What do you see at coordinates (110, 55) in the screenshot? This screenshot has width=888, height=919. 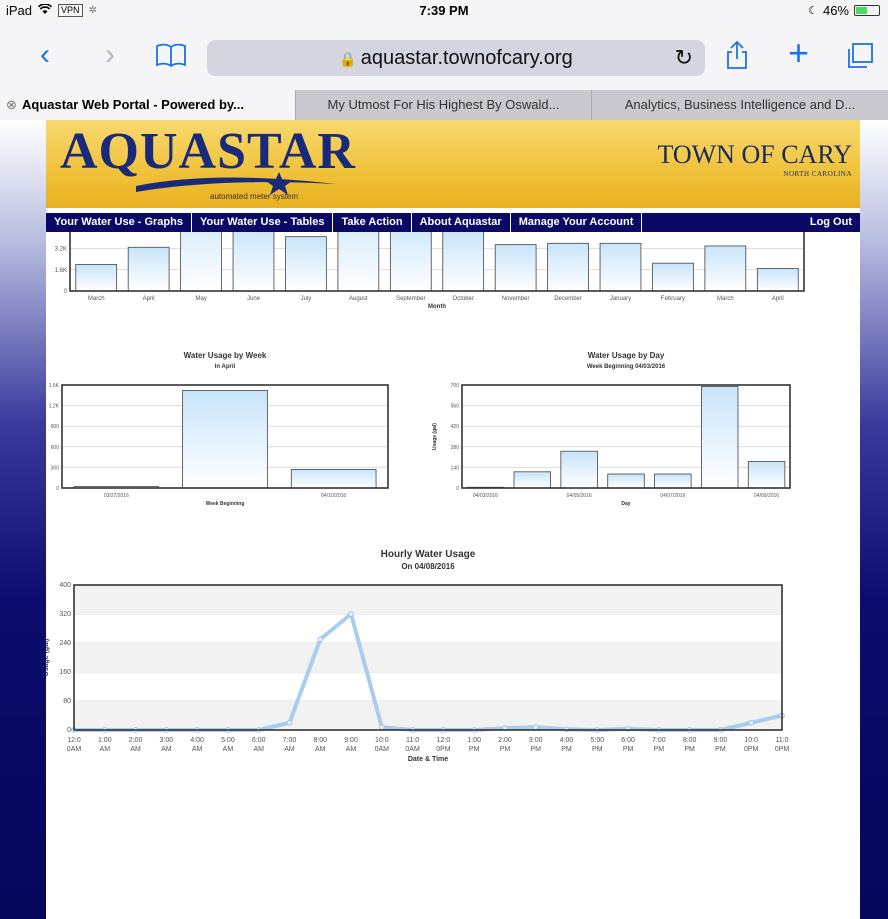 I see `forward-icon: ›` at bounding box center [110, 55].